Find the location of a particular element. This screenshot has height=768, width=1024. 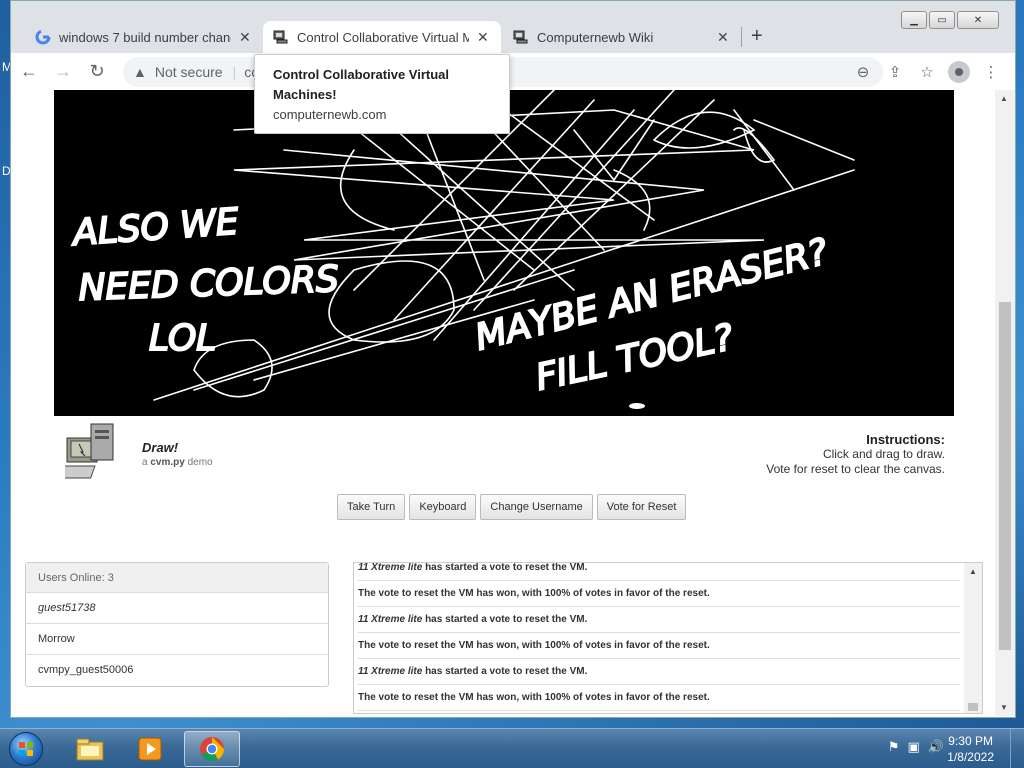

maximize-button: ▭ is located at coordinates (942, 20).